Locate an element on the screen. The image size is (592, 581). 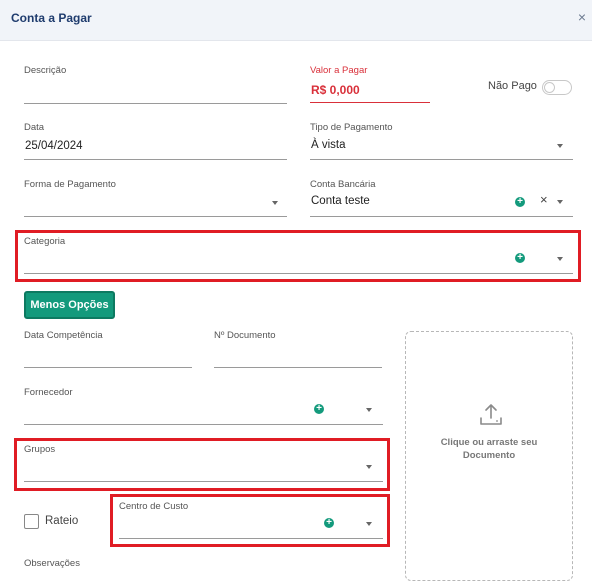
valor-underline is located at coordinates (370, 102).